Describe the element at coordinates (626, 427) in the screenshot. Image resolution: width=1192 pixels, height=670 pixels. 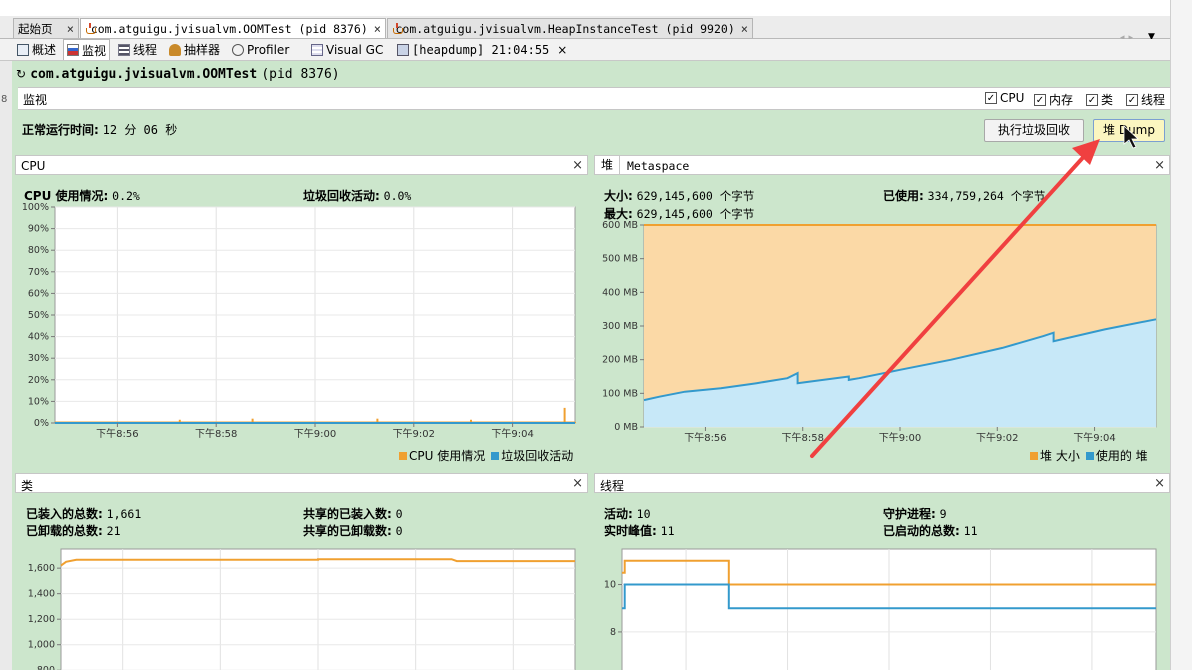
I see `y-tick-label: 0 MB` at that location.